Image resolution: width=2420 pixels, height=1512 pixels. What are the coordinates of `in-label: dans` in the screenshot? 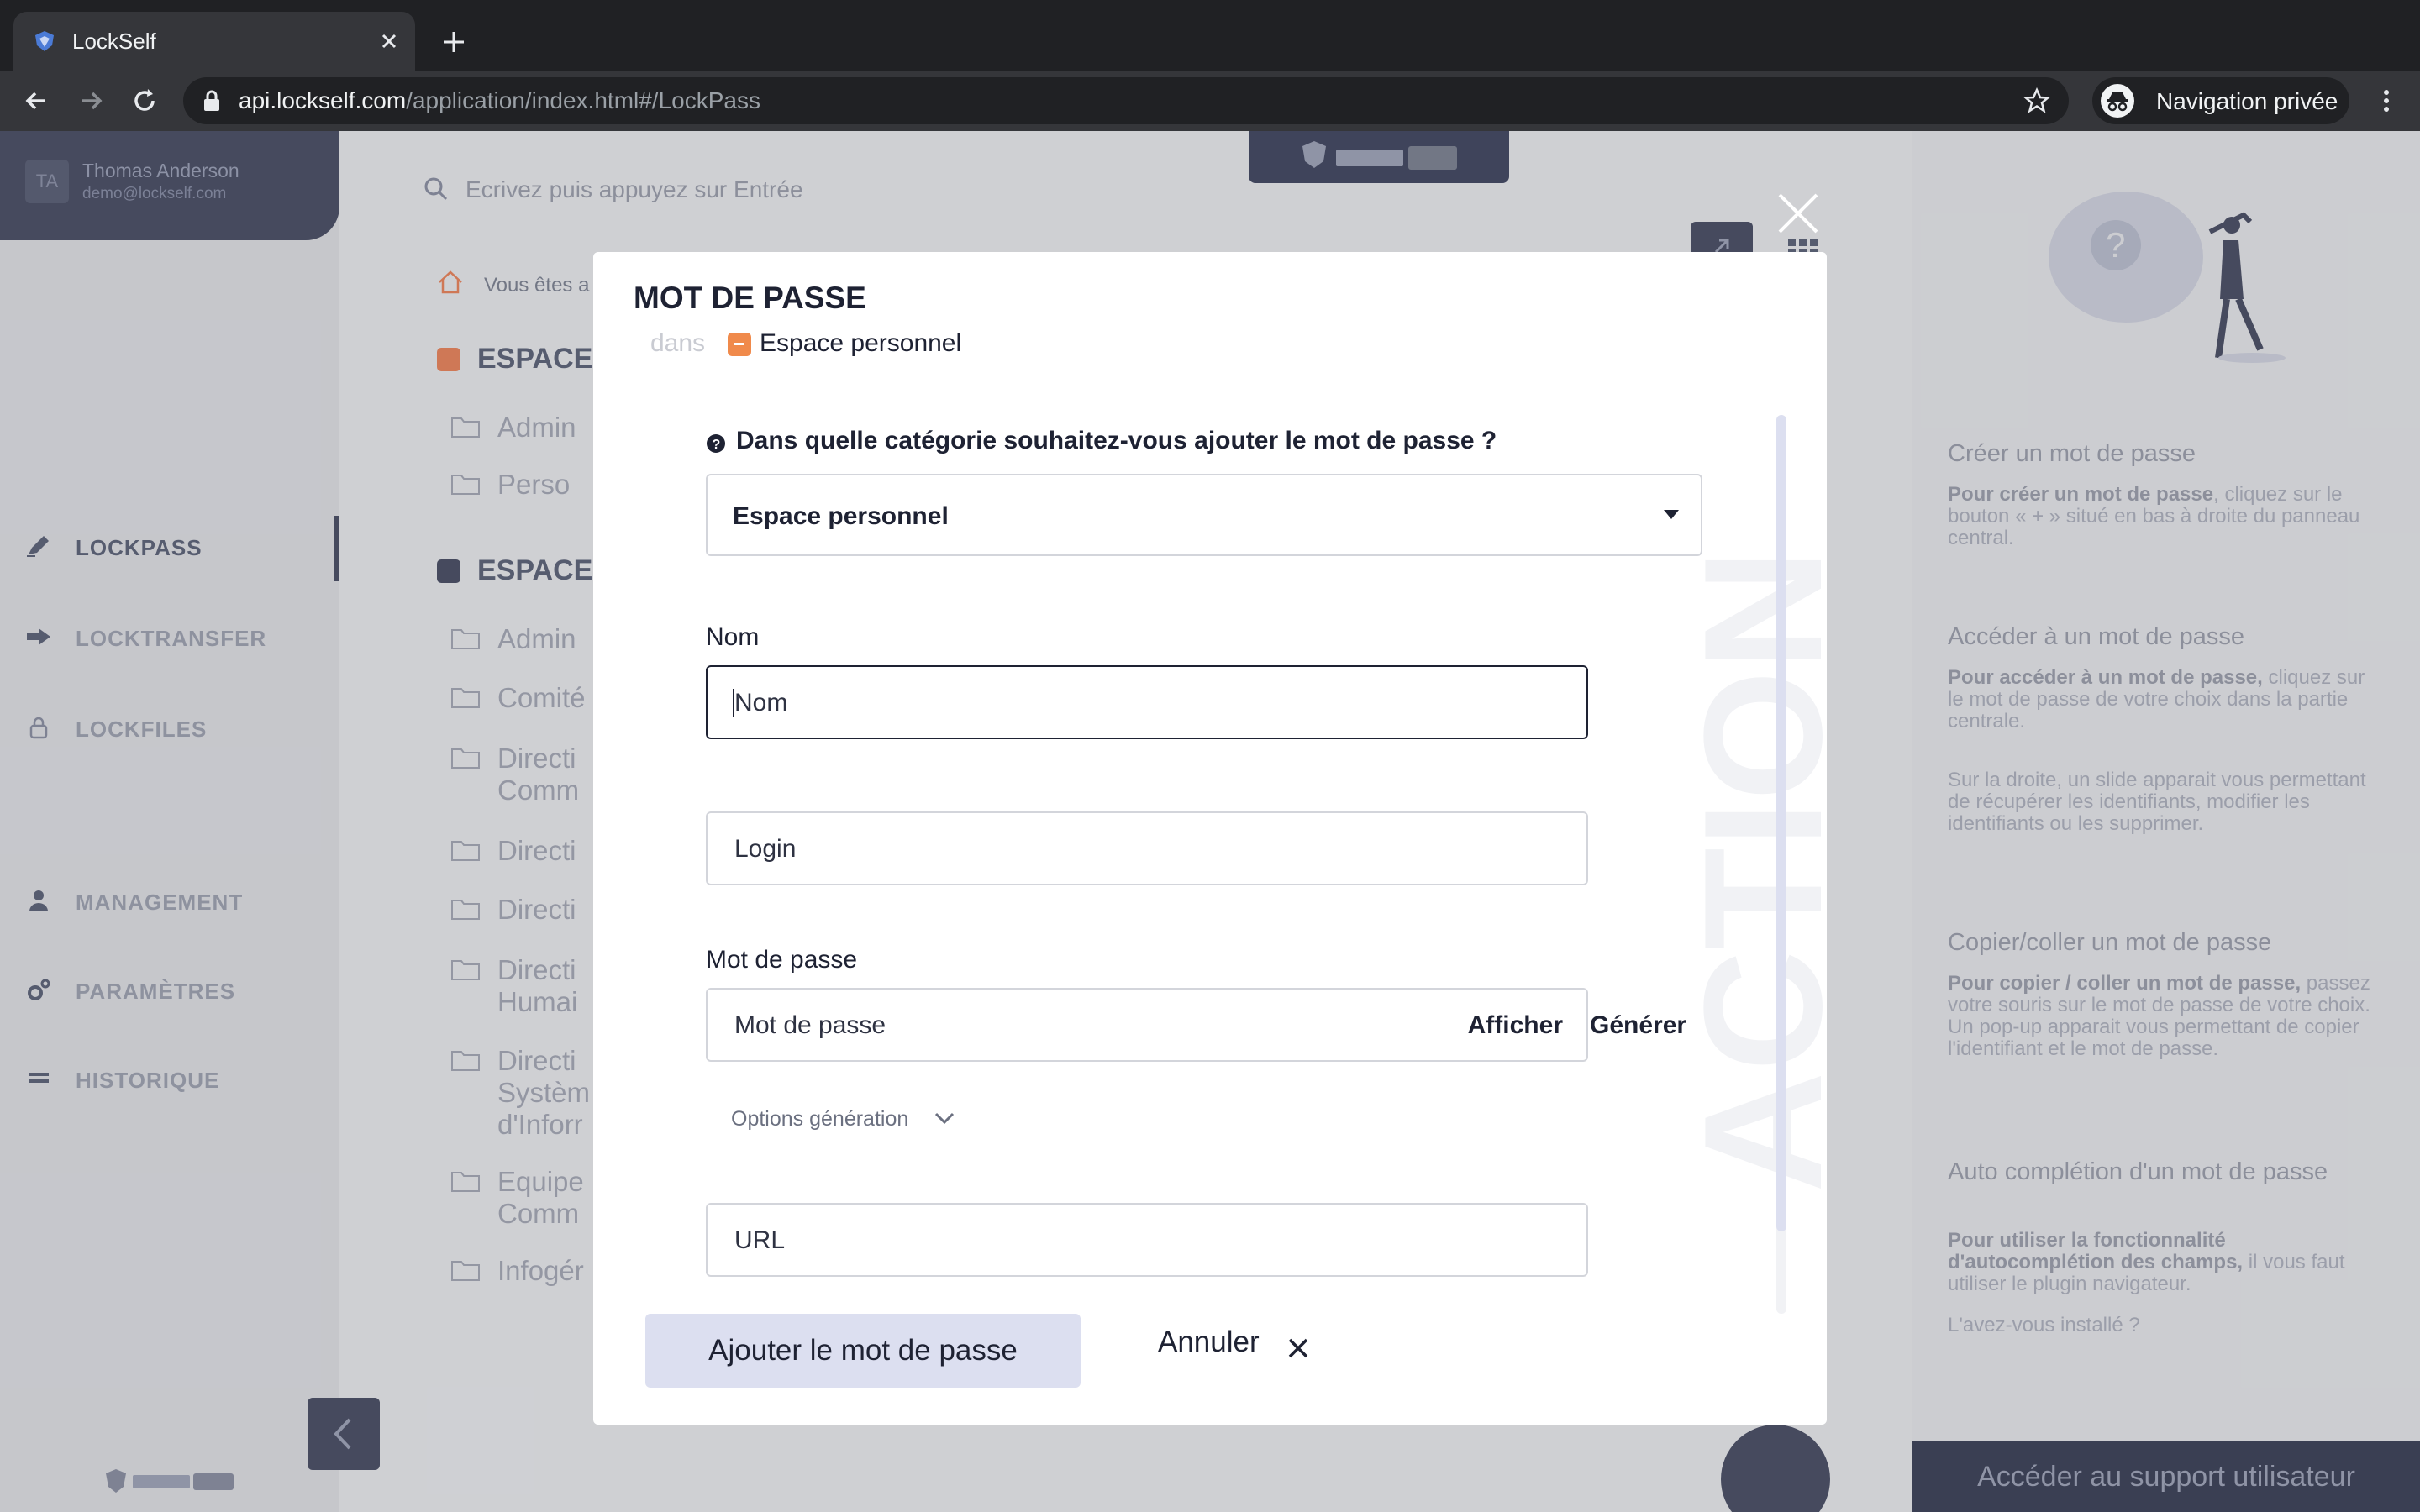 It's located at (678, 343).